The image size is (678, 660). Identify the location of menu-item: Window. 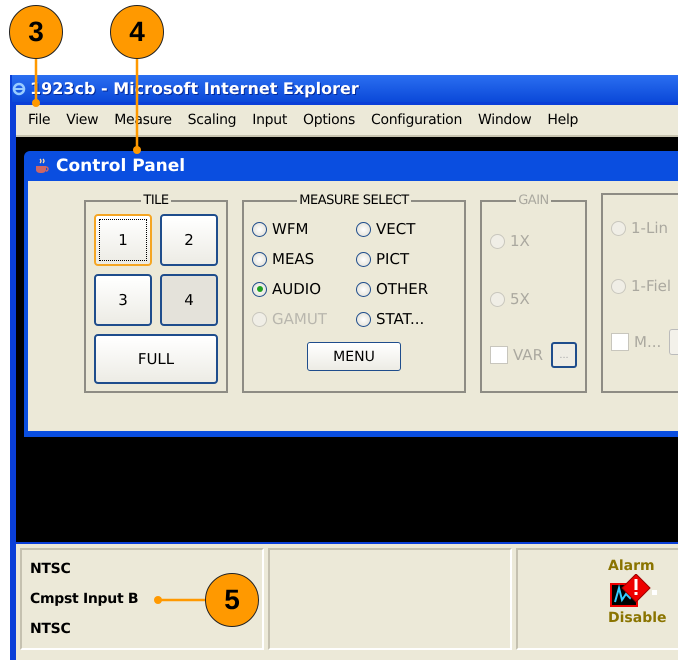
(505, 120).